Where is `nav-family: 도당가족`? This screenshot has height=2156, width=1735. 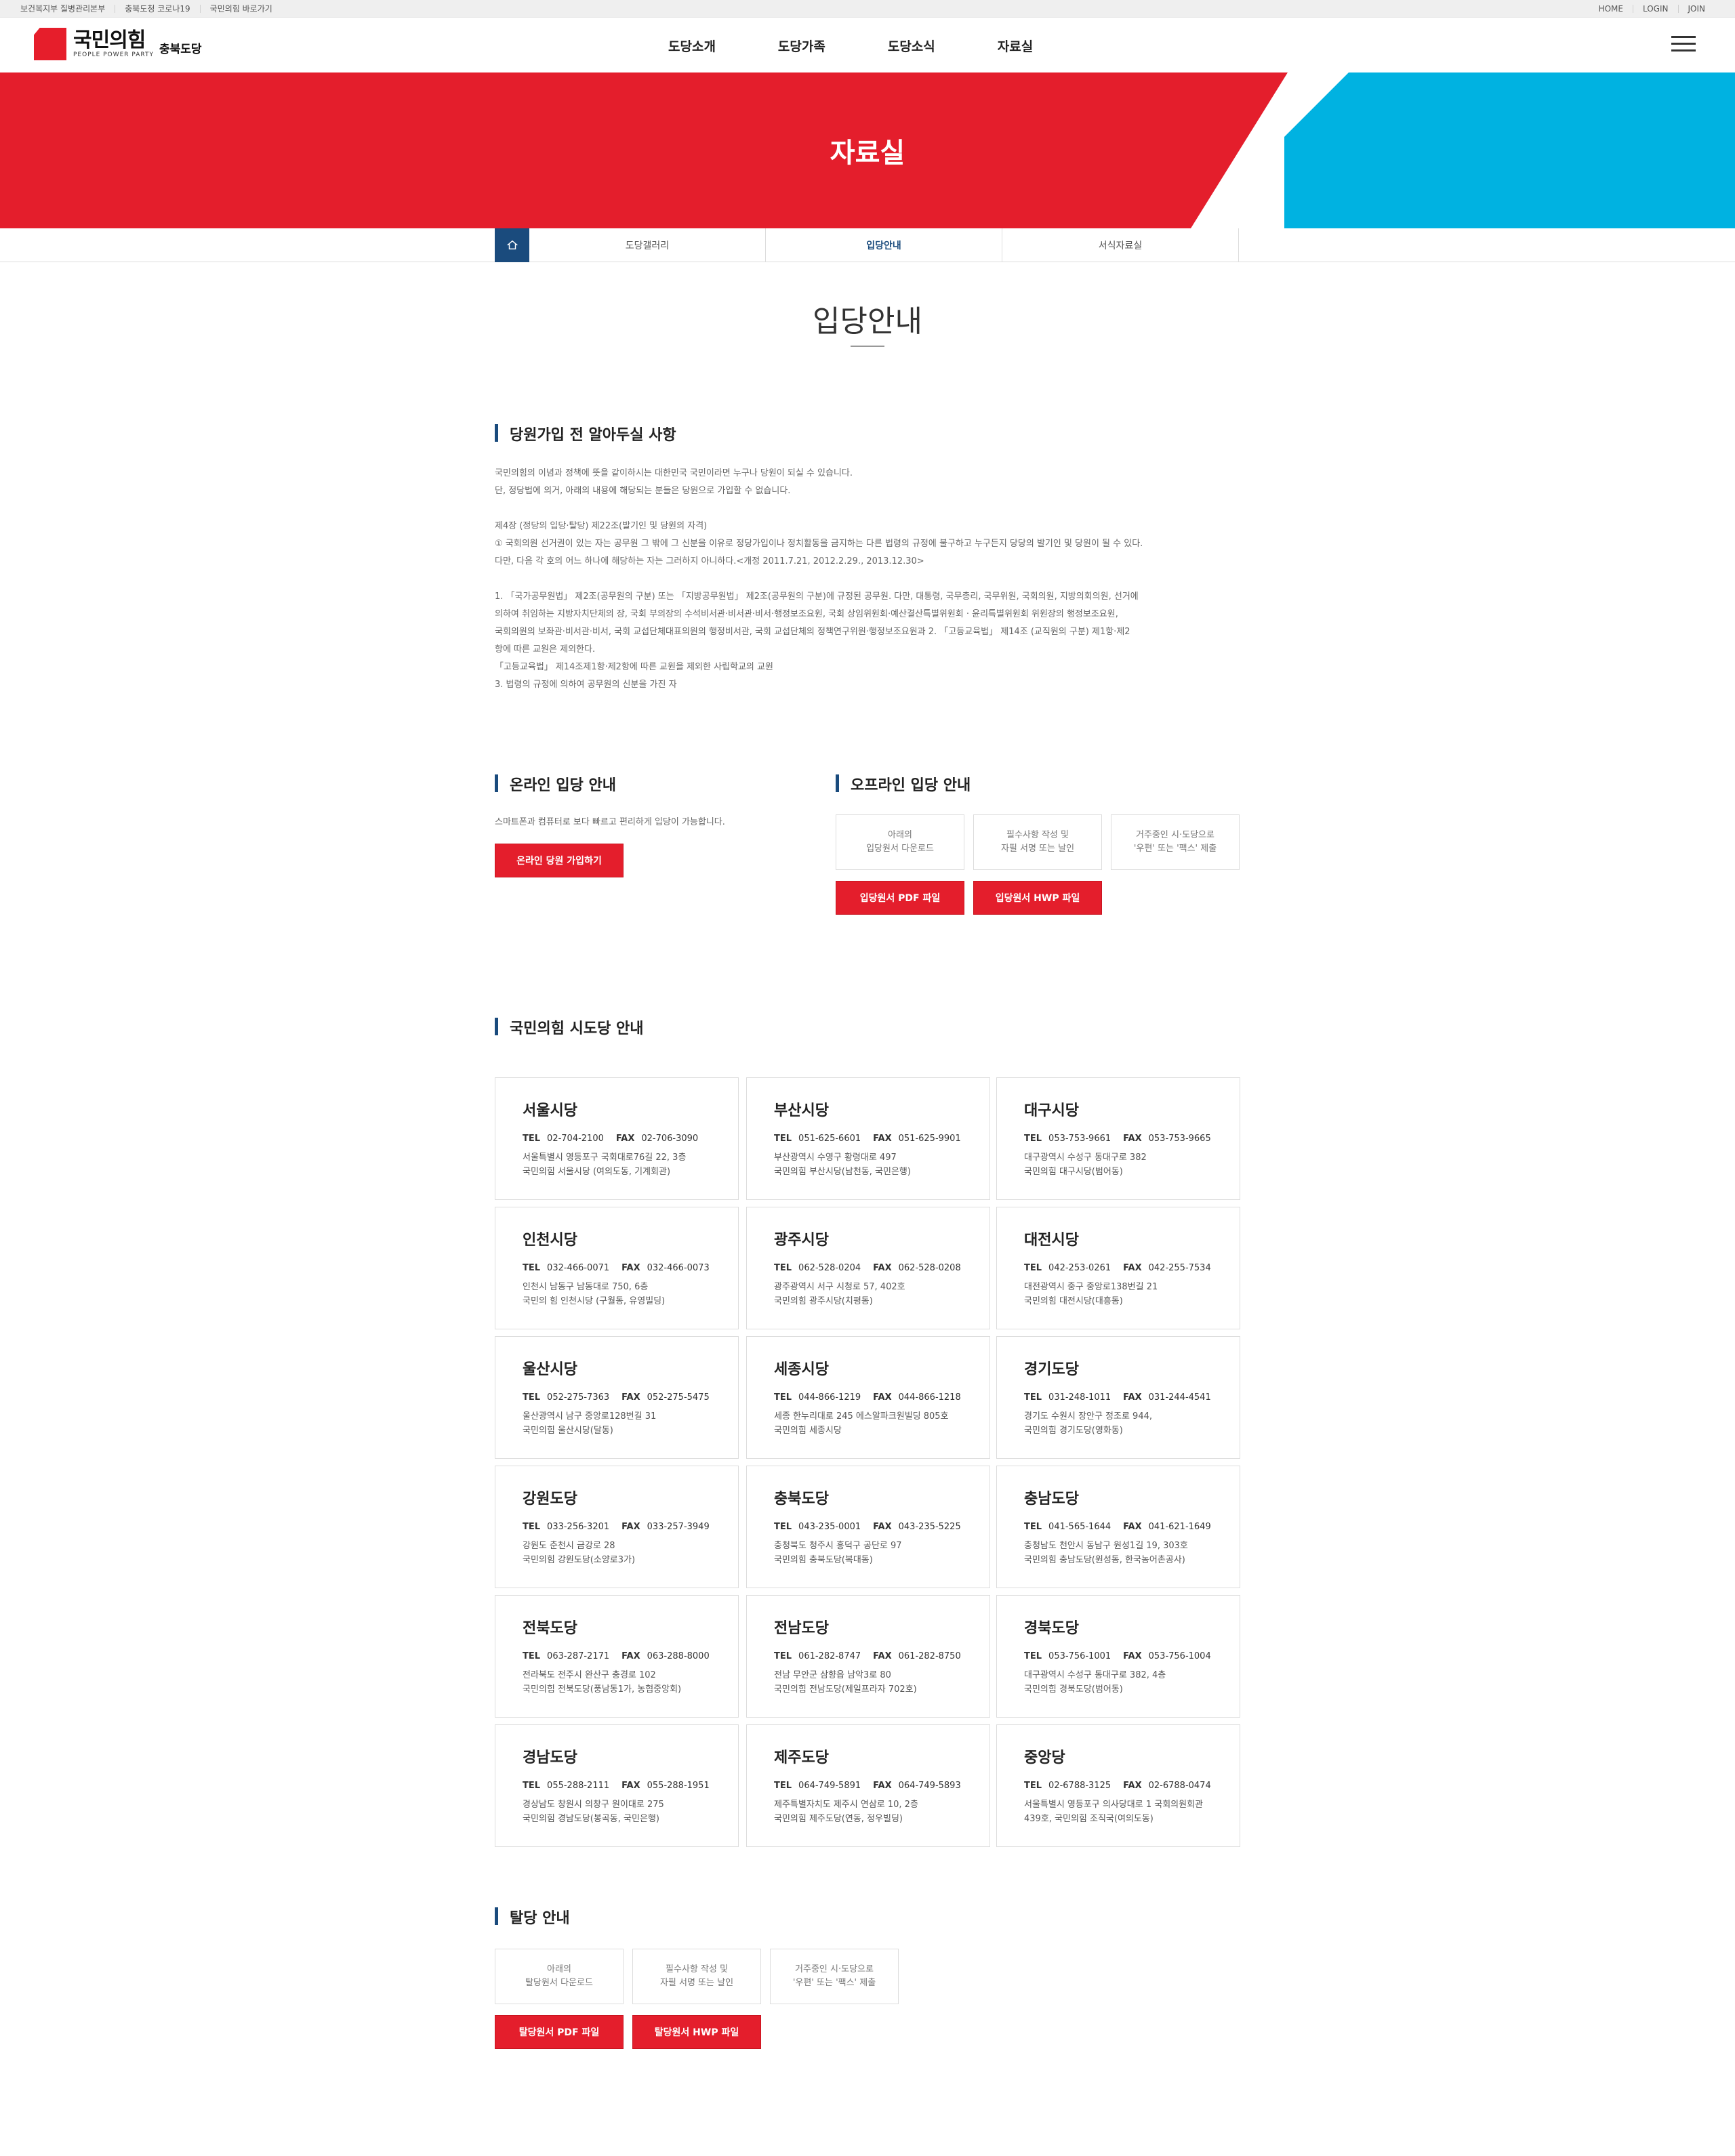
nav-family: 도당가족 is located at coordinates (801, 46).